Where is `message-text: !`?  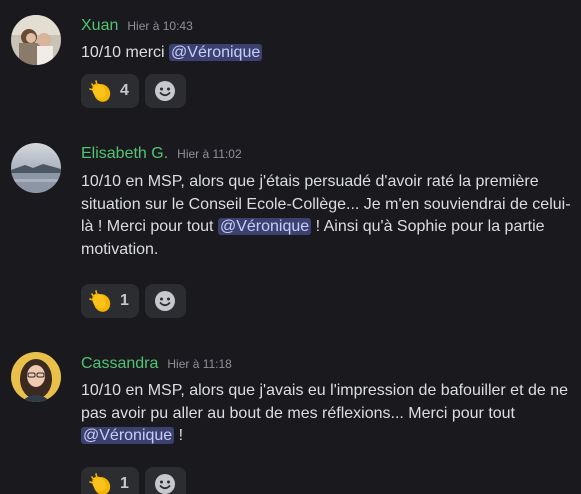
message-text: ! is located at coordinates (179, 435).